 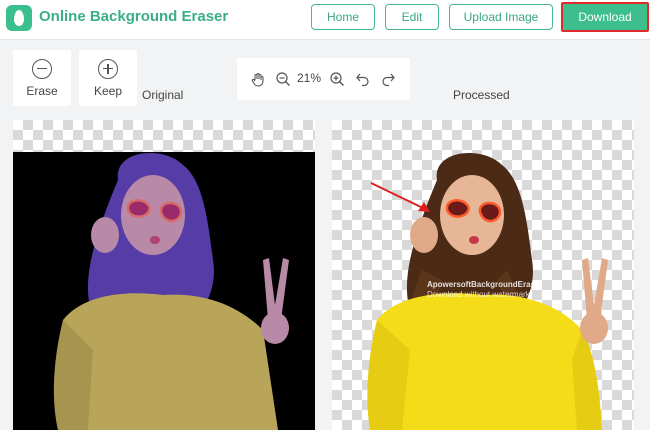 What do you see at coordinates (481, 95) in the screenshot?
I see `processed-label: Processed` at bounding box center [481, 95].